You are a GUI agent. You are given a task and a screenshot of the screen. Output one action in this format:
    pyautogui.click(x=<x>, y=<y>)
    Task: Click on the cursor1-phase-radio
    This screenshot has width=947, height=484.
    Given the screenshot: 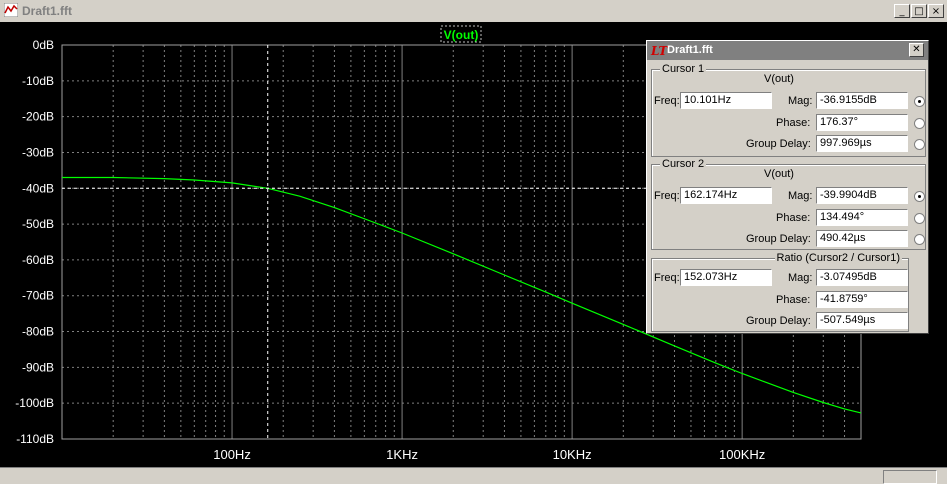 What is the action you would take?
    pyautogui.click(x=919, y=123)
    